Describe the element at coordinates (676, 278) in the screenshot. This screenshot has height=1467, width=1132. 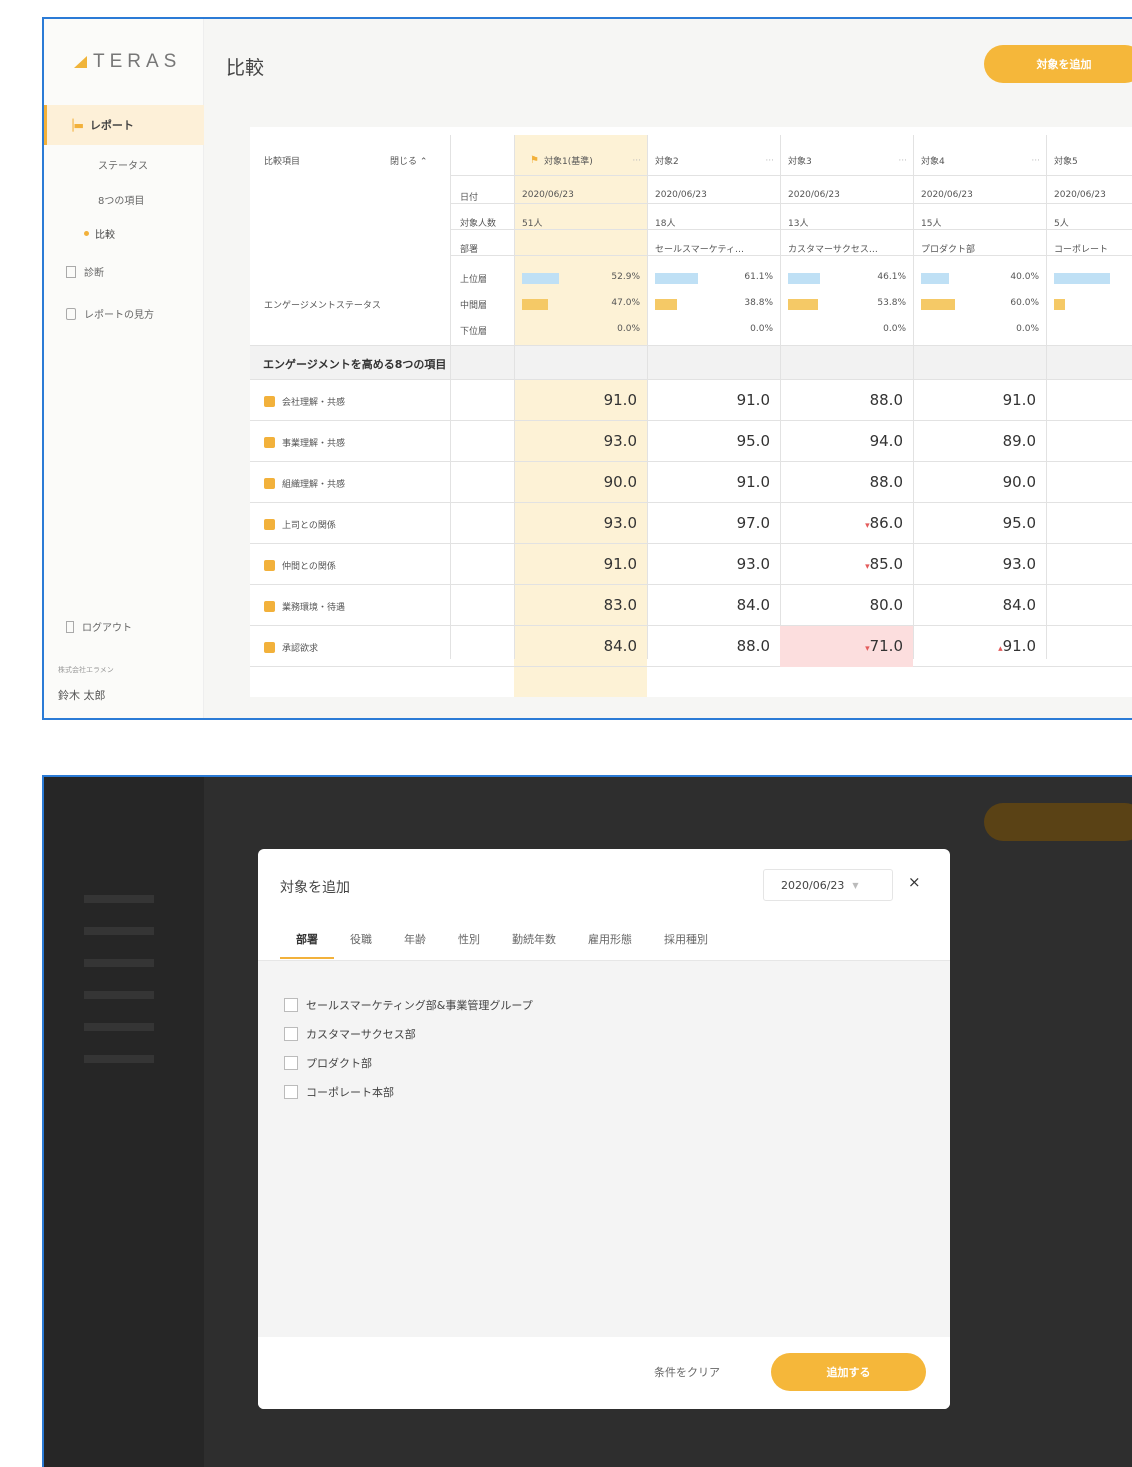
I see `bar-top` at that location.